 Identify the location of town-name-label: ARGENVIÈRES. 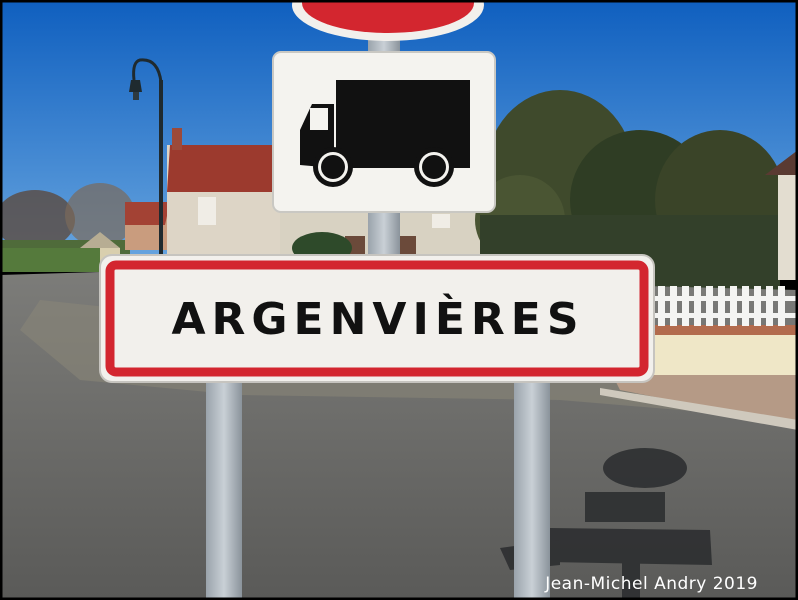
(378, 319).